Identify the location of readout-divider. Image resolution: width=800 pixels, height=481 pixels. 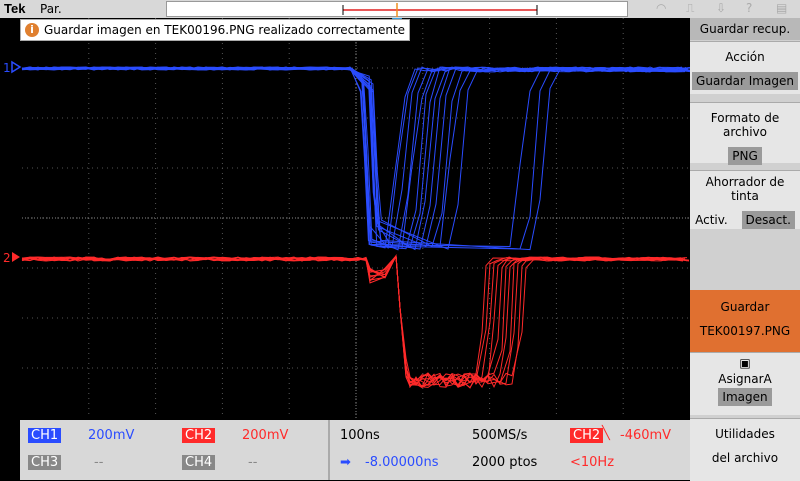
(329, 450).